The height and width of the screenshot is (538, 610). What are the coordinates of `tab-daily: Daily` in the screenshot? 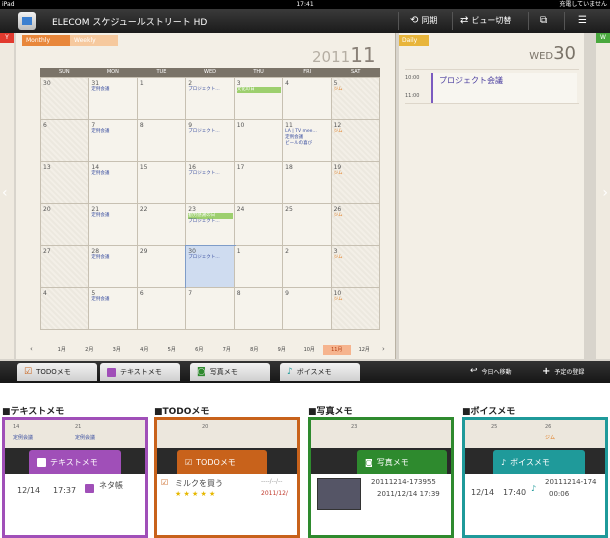 It's located at (414, 40).